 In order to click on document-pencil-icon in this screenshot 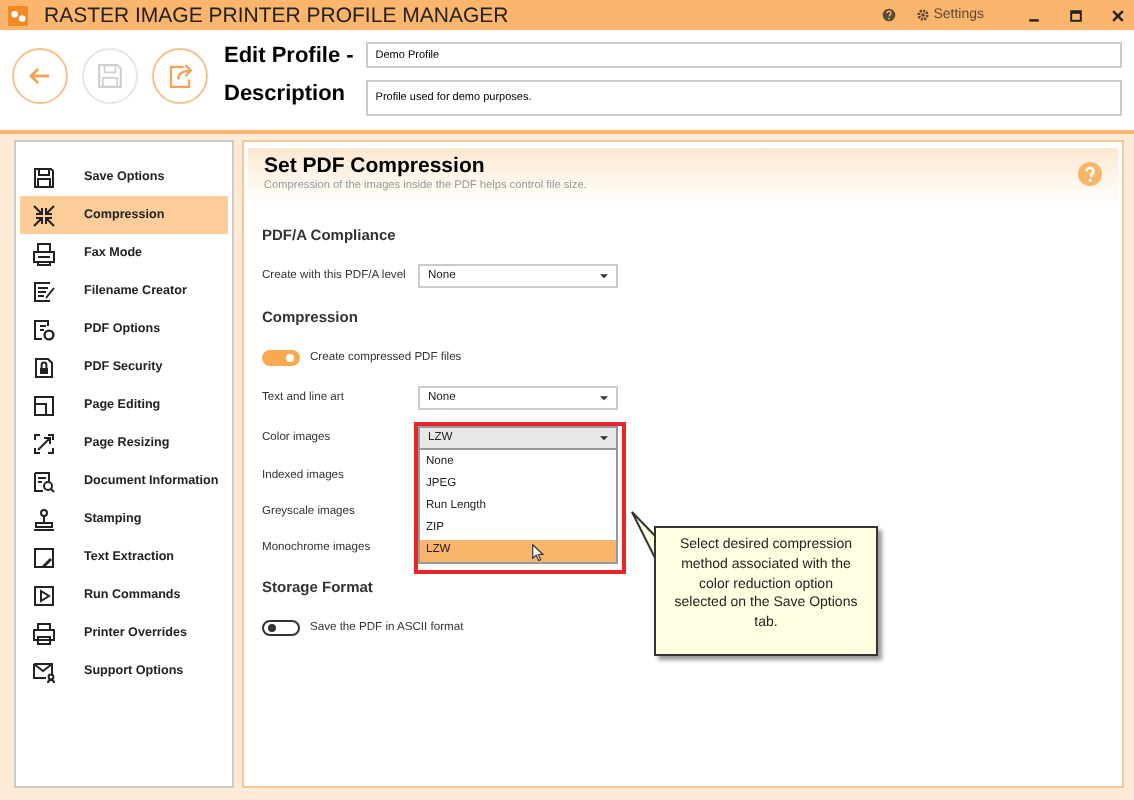, I will do `click(44, 557)`.